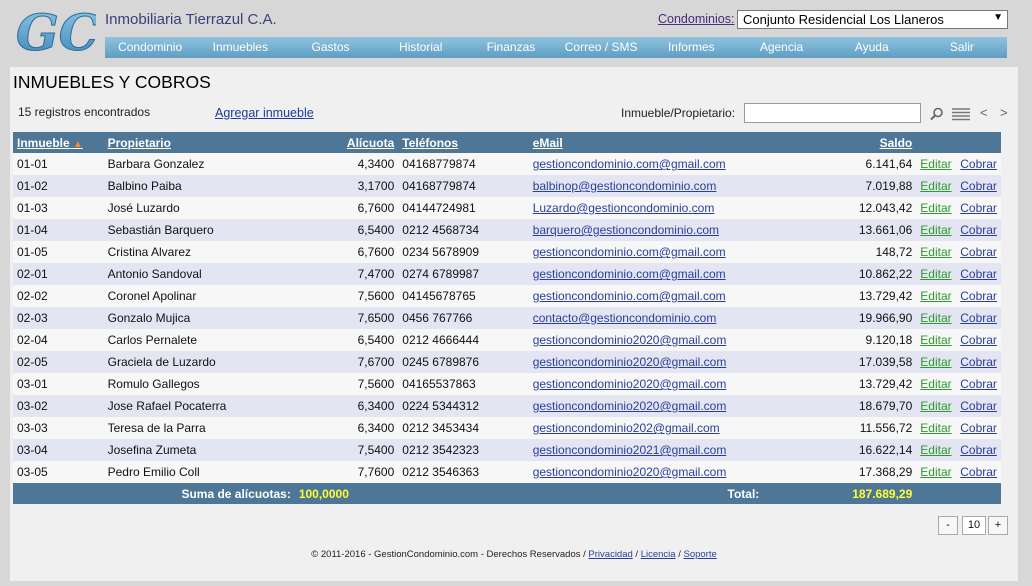  What do you see at coordinates (32, 428) in the screenshot?
I see `cell-inmueble: 03-03` at bounding box center [32, 428].